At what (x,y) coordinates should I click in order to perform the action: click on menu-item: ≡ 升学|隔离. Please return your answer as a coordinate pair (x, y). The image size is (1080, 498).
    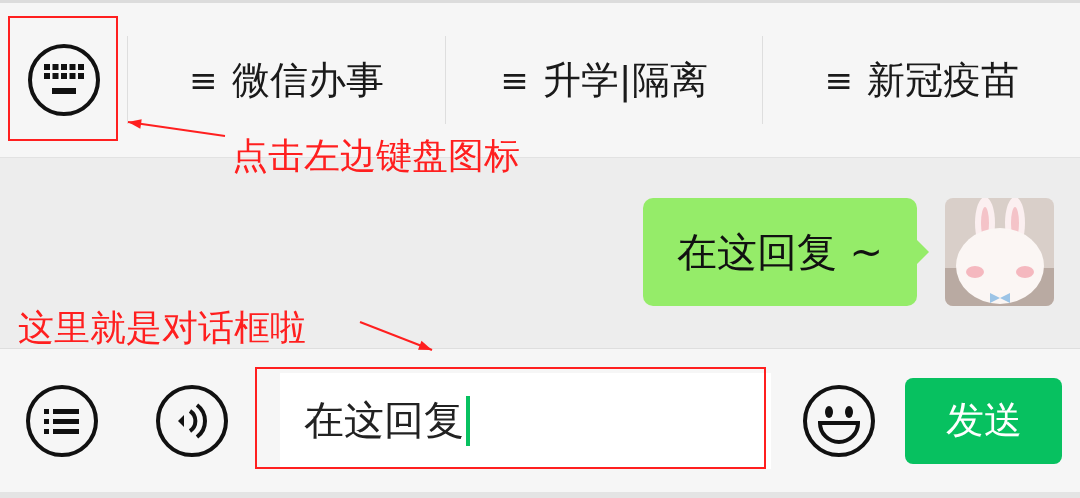
    Looking at the image, I should click on (604, 80).